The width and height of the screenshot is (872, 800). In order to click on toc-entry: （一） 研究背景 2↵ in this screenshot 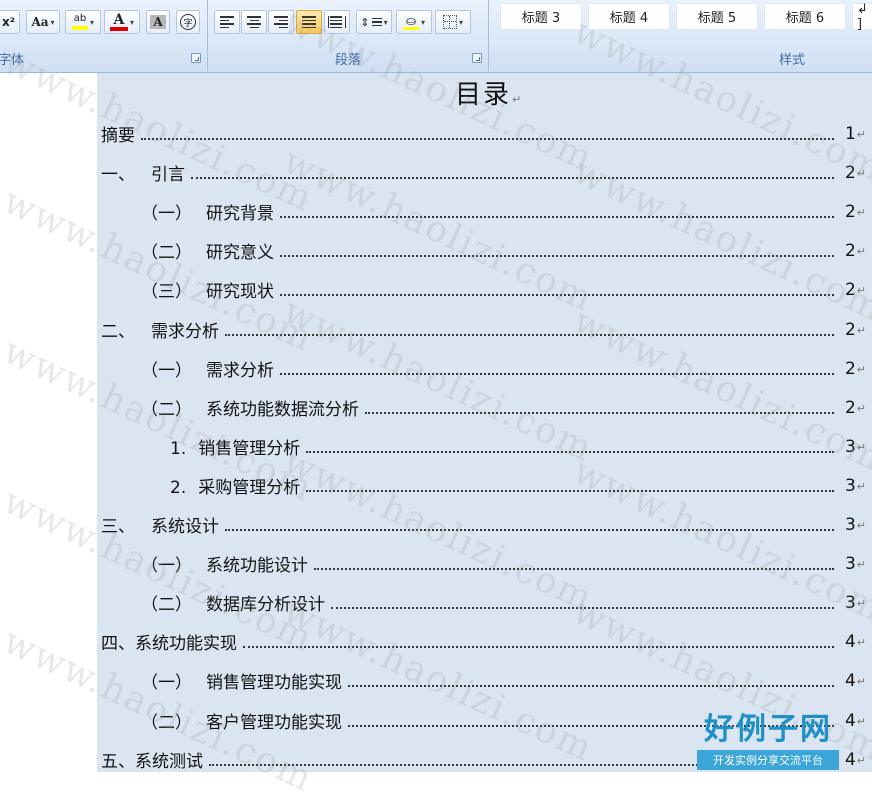, I will do `click(503, 211)`.